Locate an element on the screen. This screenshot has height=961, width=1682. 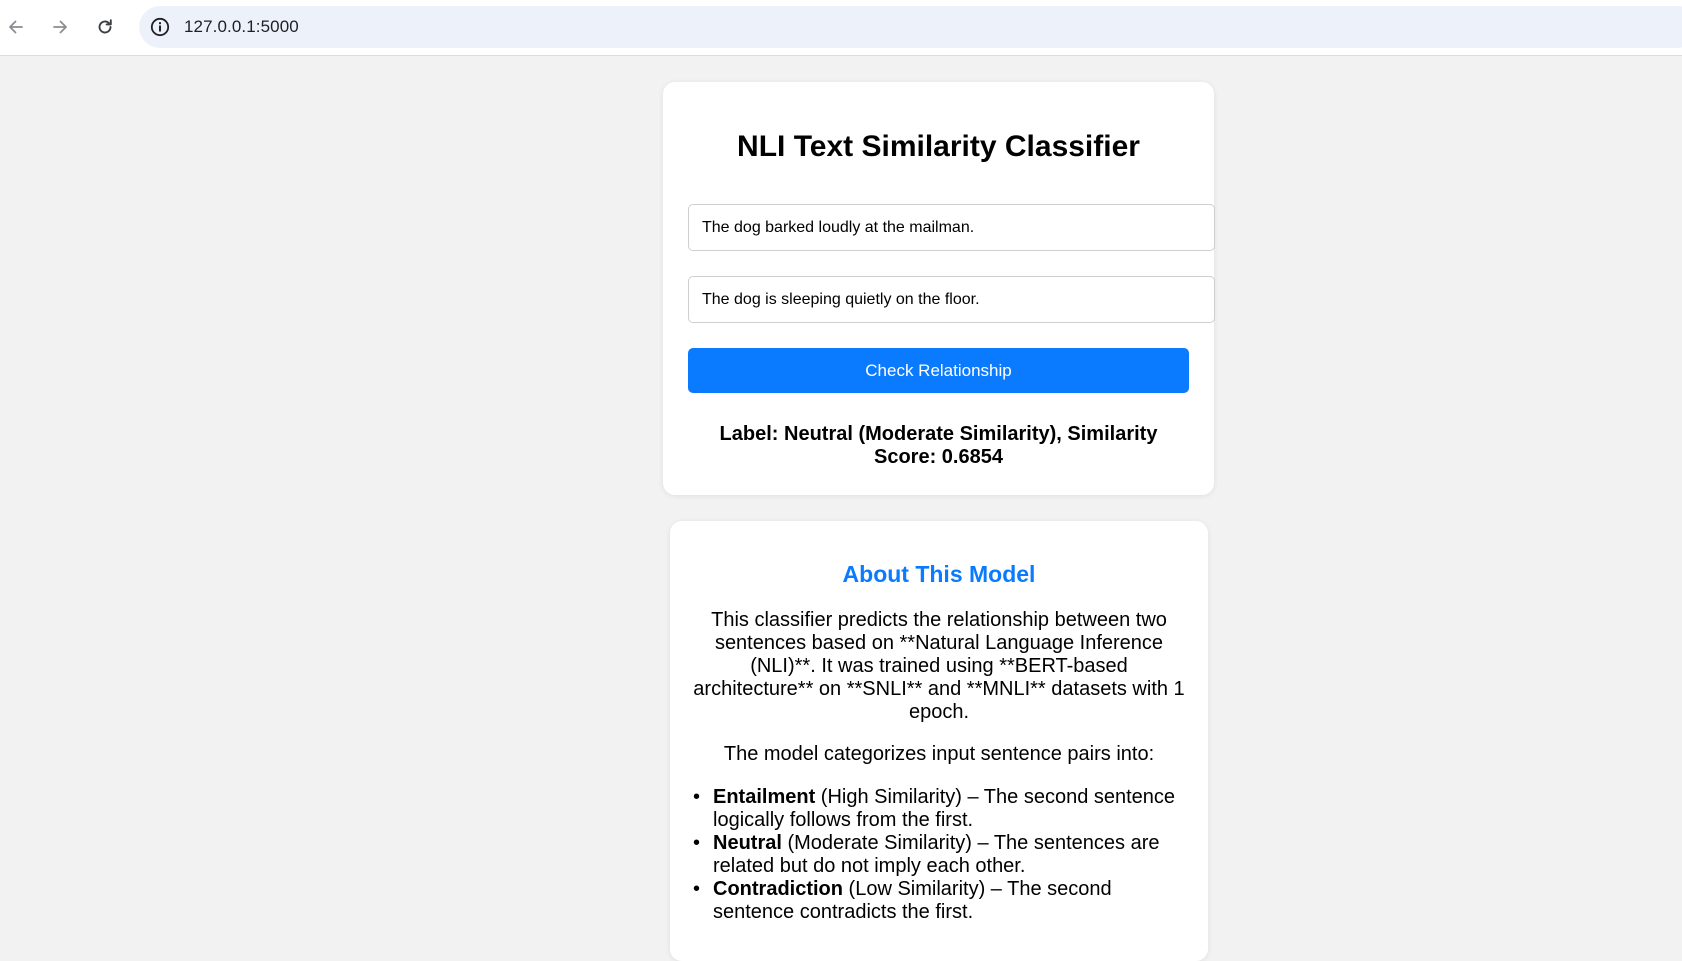
category-name: Neutral is located at coordinates (747, 843).